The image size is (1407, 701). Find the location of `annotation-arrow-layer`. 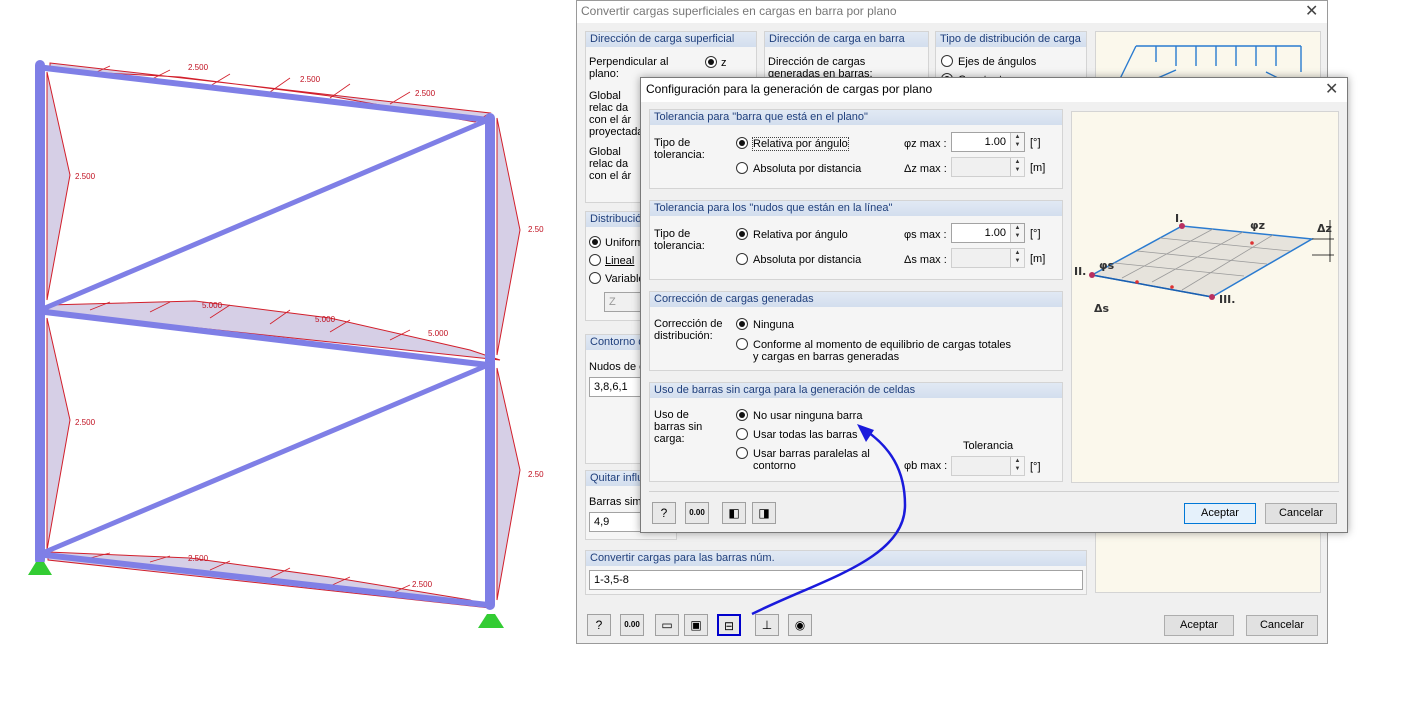

annotation-arrow-layer is located at coordinates (829, 520).